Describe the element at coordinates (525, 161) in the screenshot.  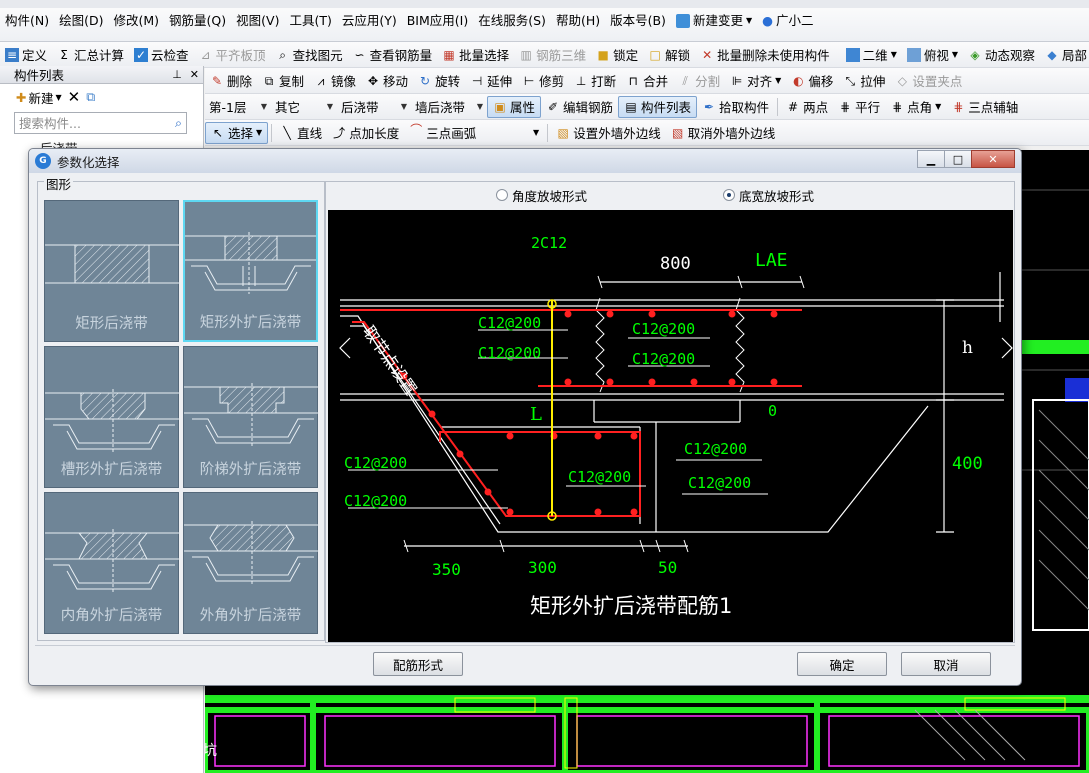
I see `dialog-titlebar: G 参数化选择 ▁ □ ✕` at that location.